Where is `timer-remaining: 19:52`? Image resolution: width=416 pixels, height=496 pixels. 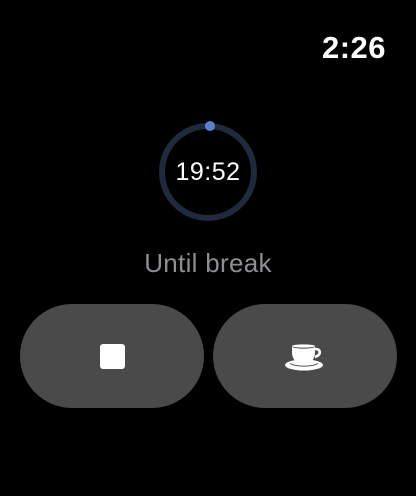 timer-remaining: 19:52 is located at coordinates (208, 172).